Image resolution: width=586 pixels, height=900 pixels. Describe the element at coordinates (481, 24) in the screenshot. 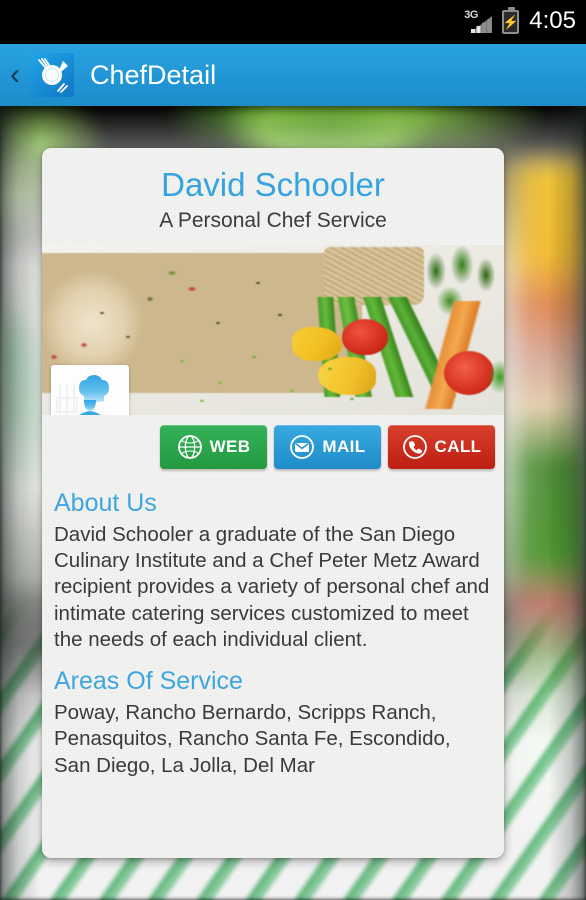

I see `signal-bars-glyph` at that location.